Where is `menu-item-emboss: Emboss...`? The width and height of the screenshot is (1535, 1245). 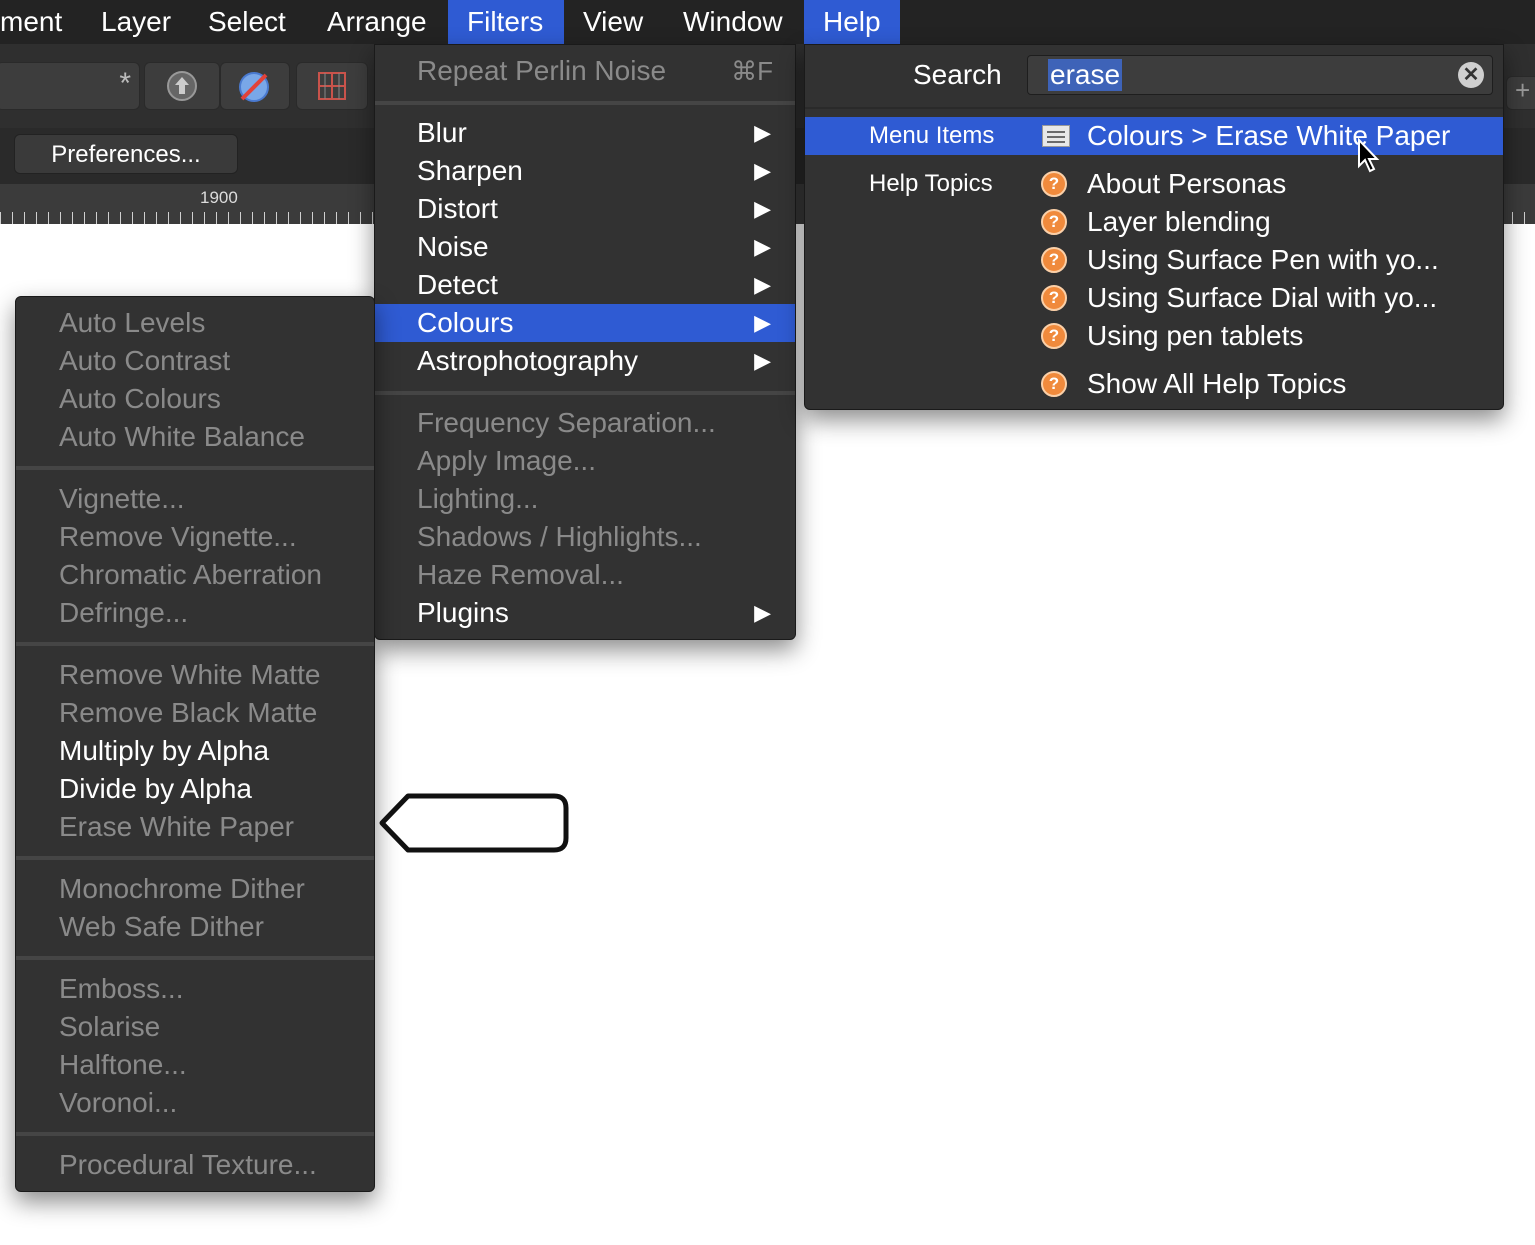
menu-item-emboss: Emboss... is located at coordinates (121, 988).